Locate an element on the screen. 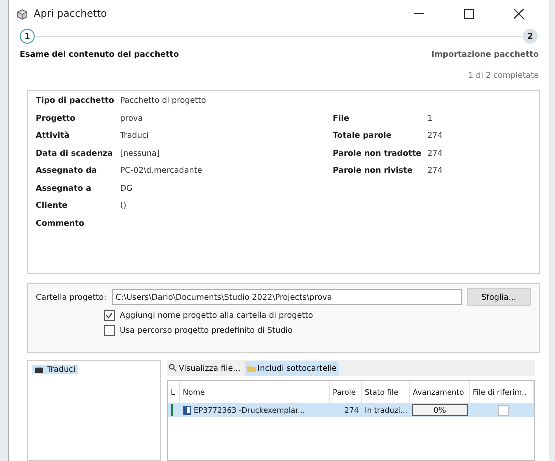  field-value: Traduci is located at coordinates (135, 136).